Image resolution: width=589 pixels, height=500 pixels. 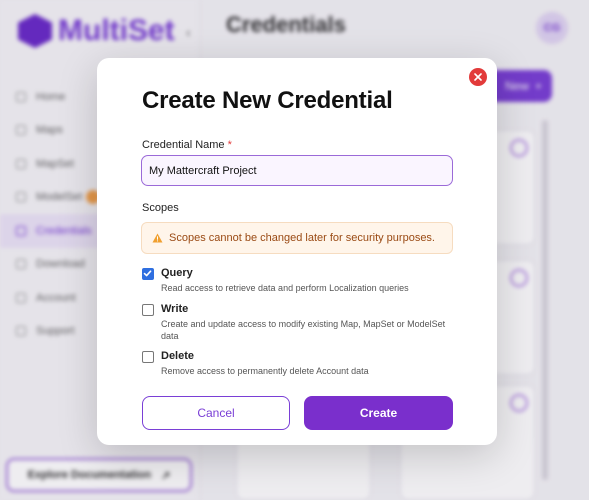 I want to click on check-icon, so click(x=147, y=273).